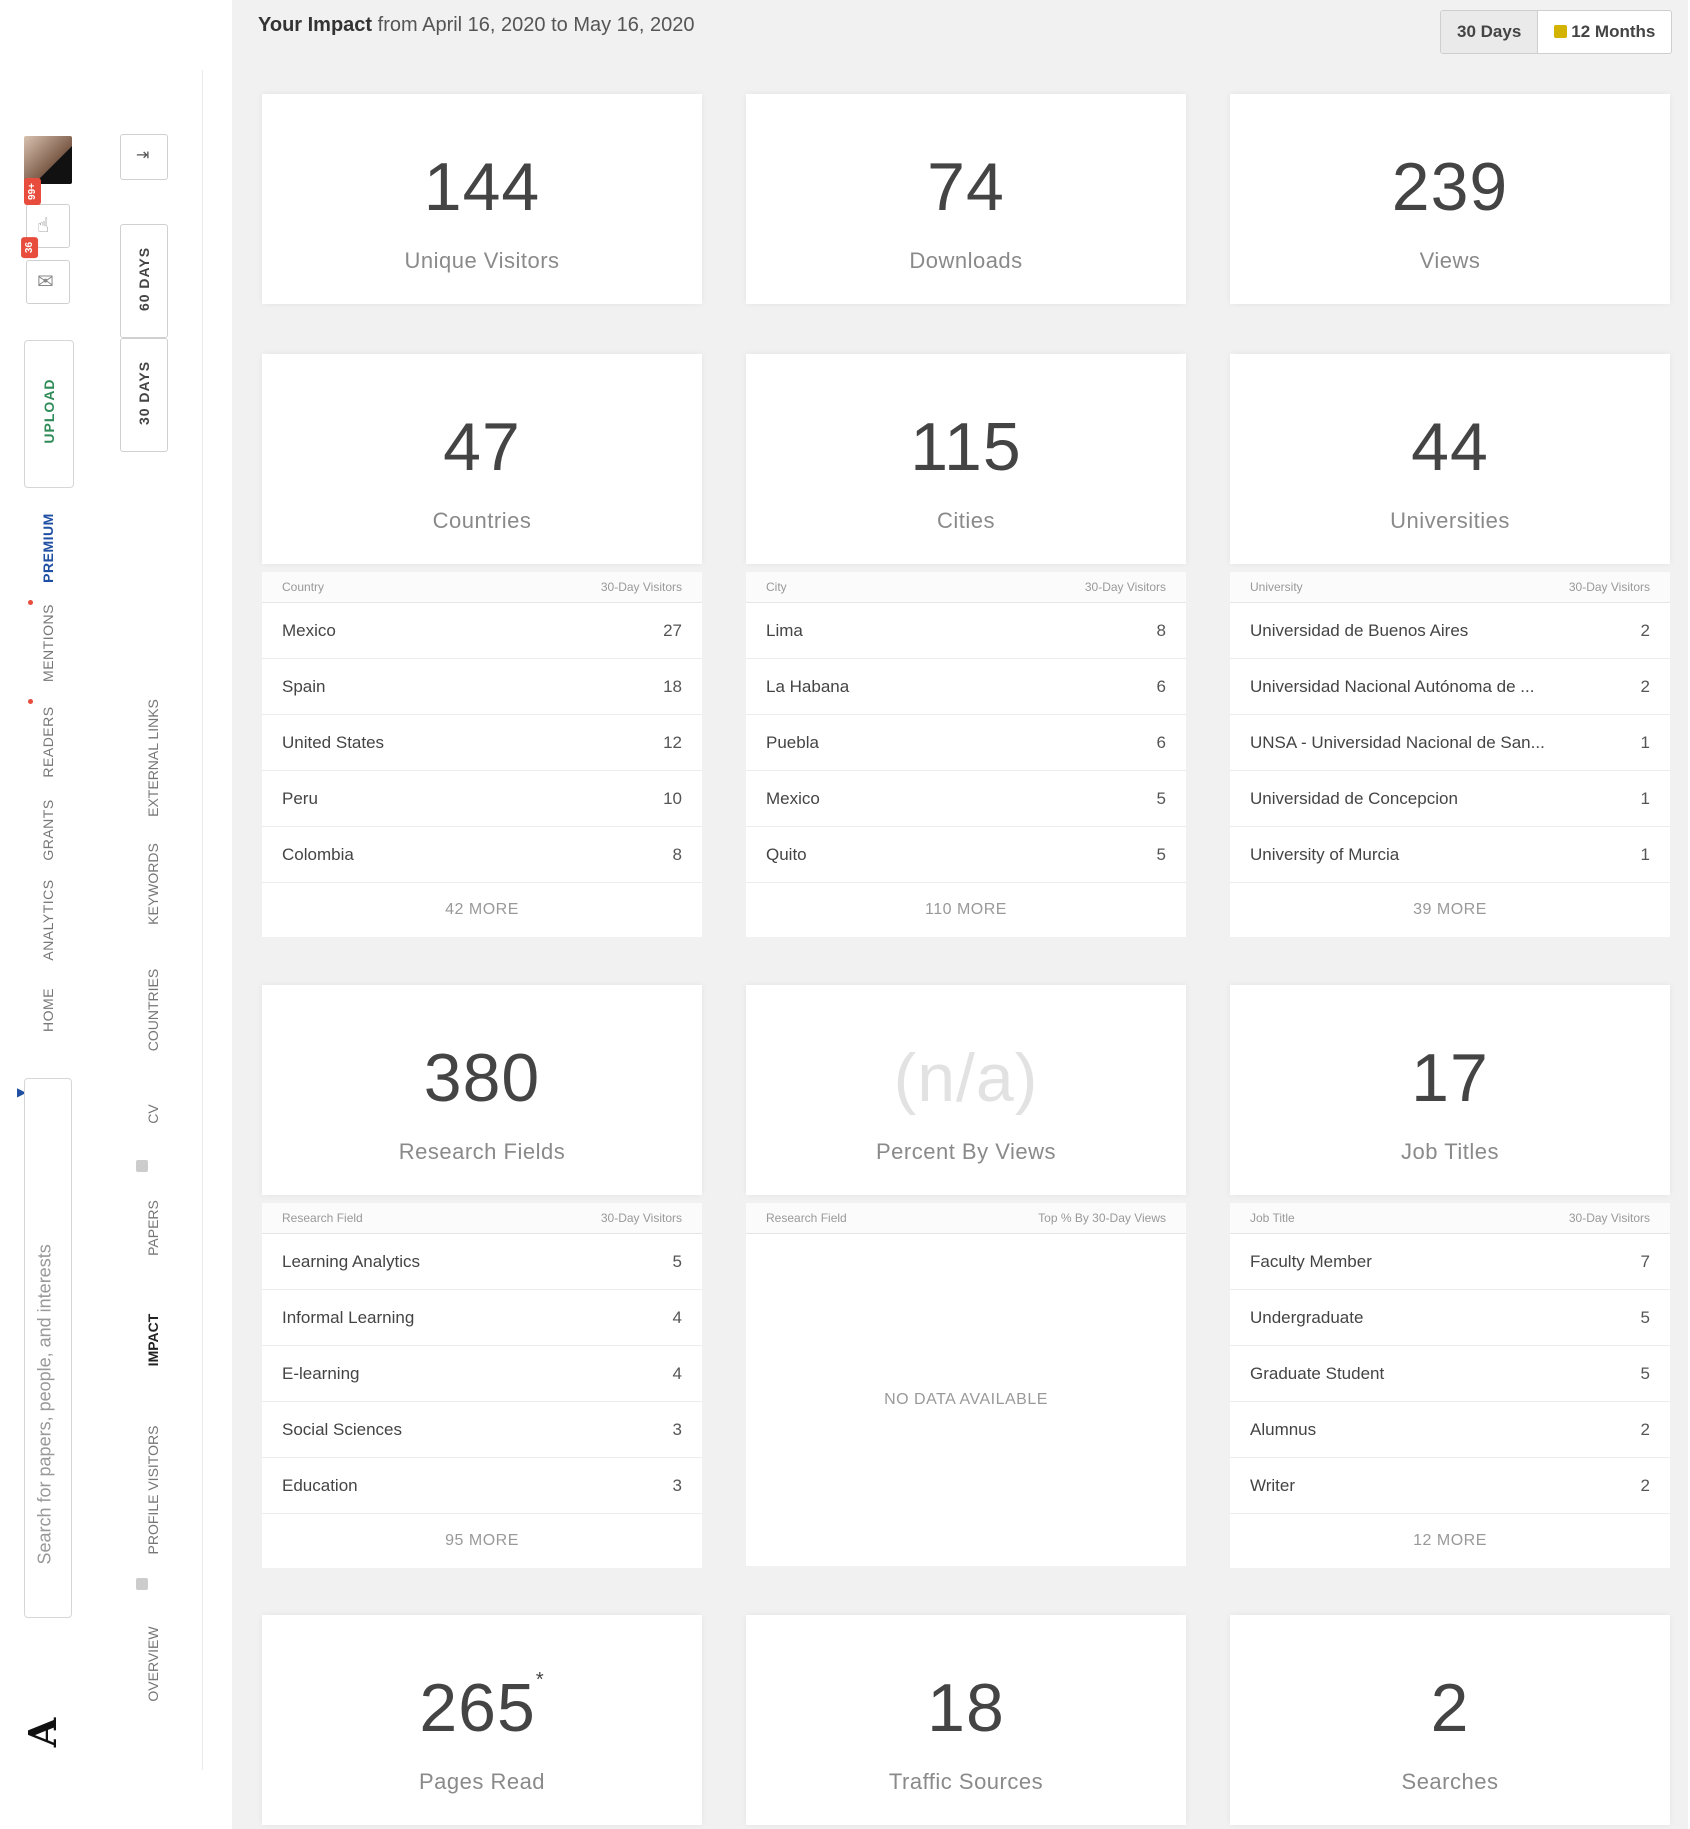  What do you see at coordinates (48, 160) in the screenshot?
I see `avatar` at bounding box center [48, 160].